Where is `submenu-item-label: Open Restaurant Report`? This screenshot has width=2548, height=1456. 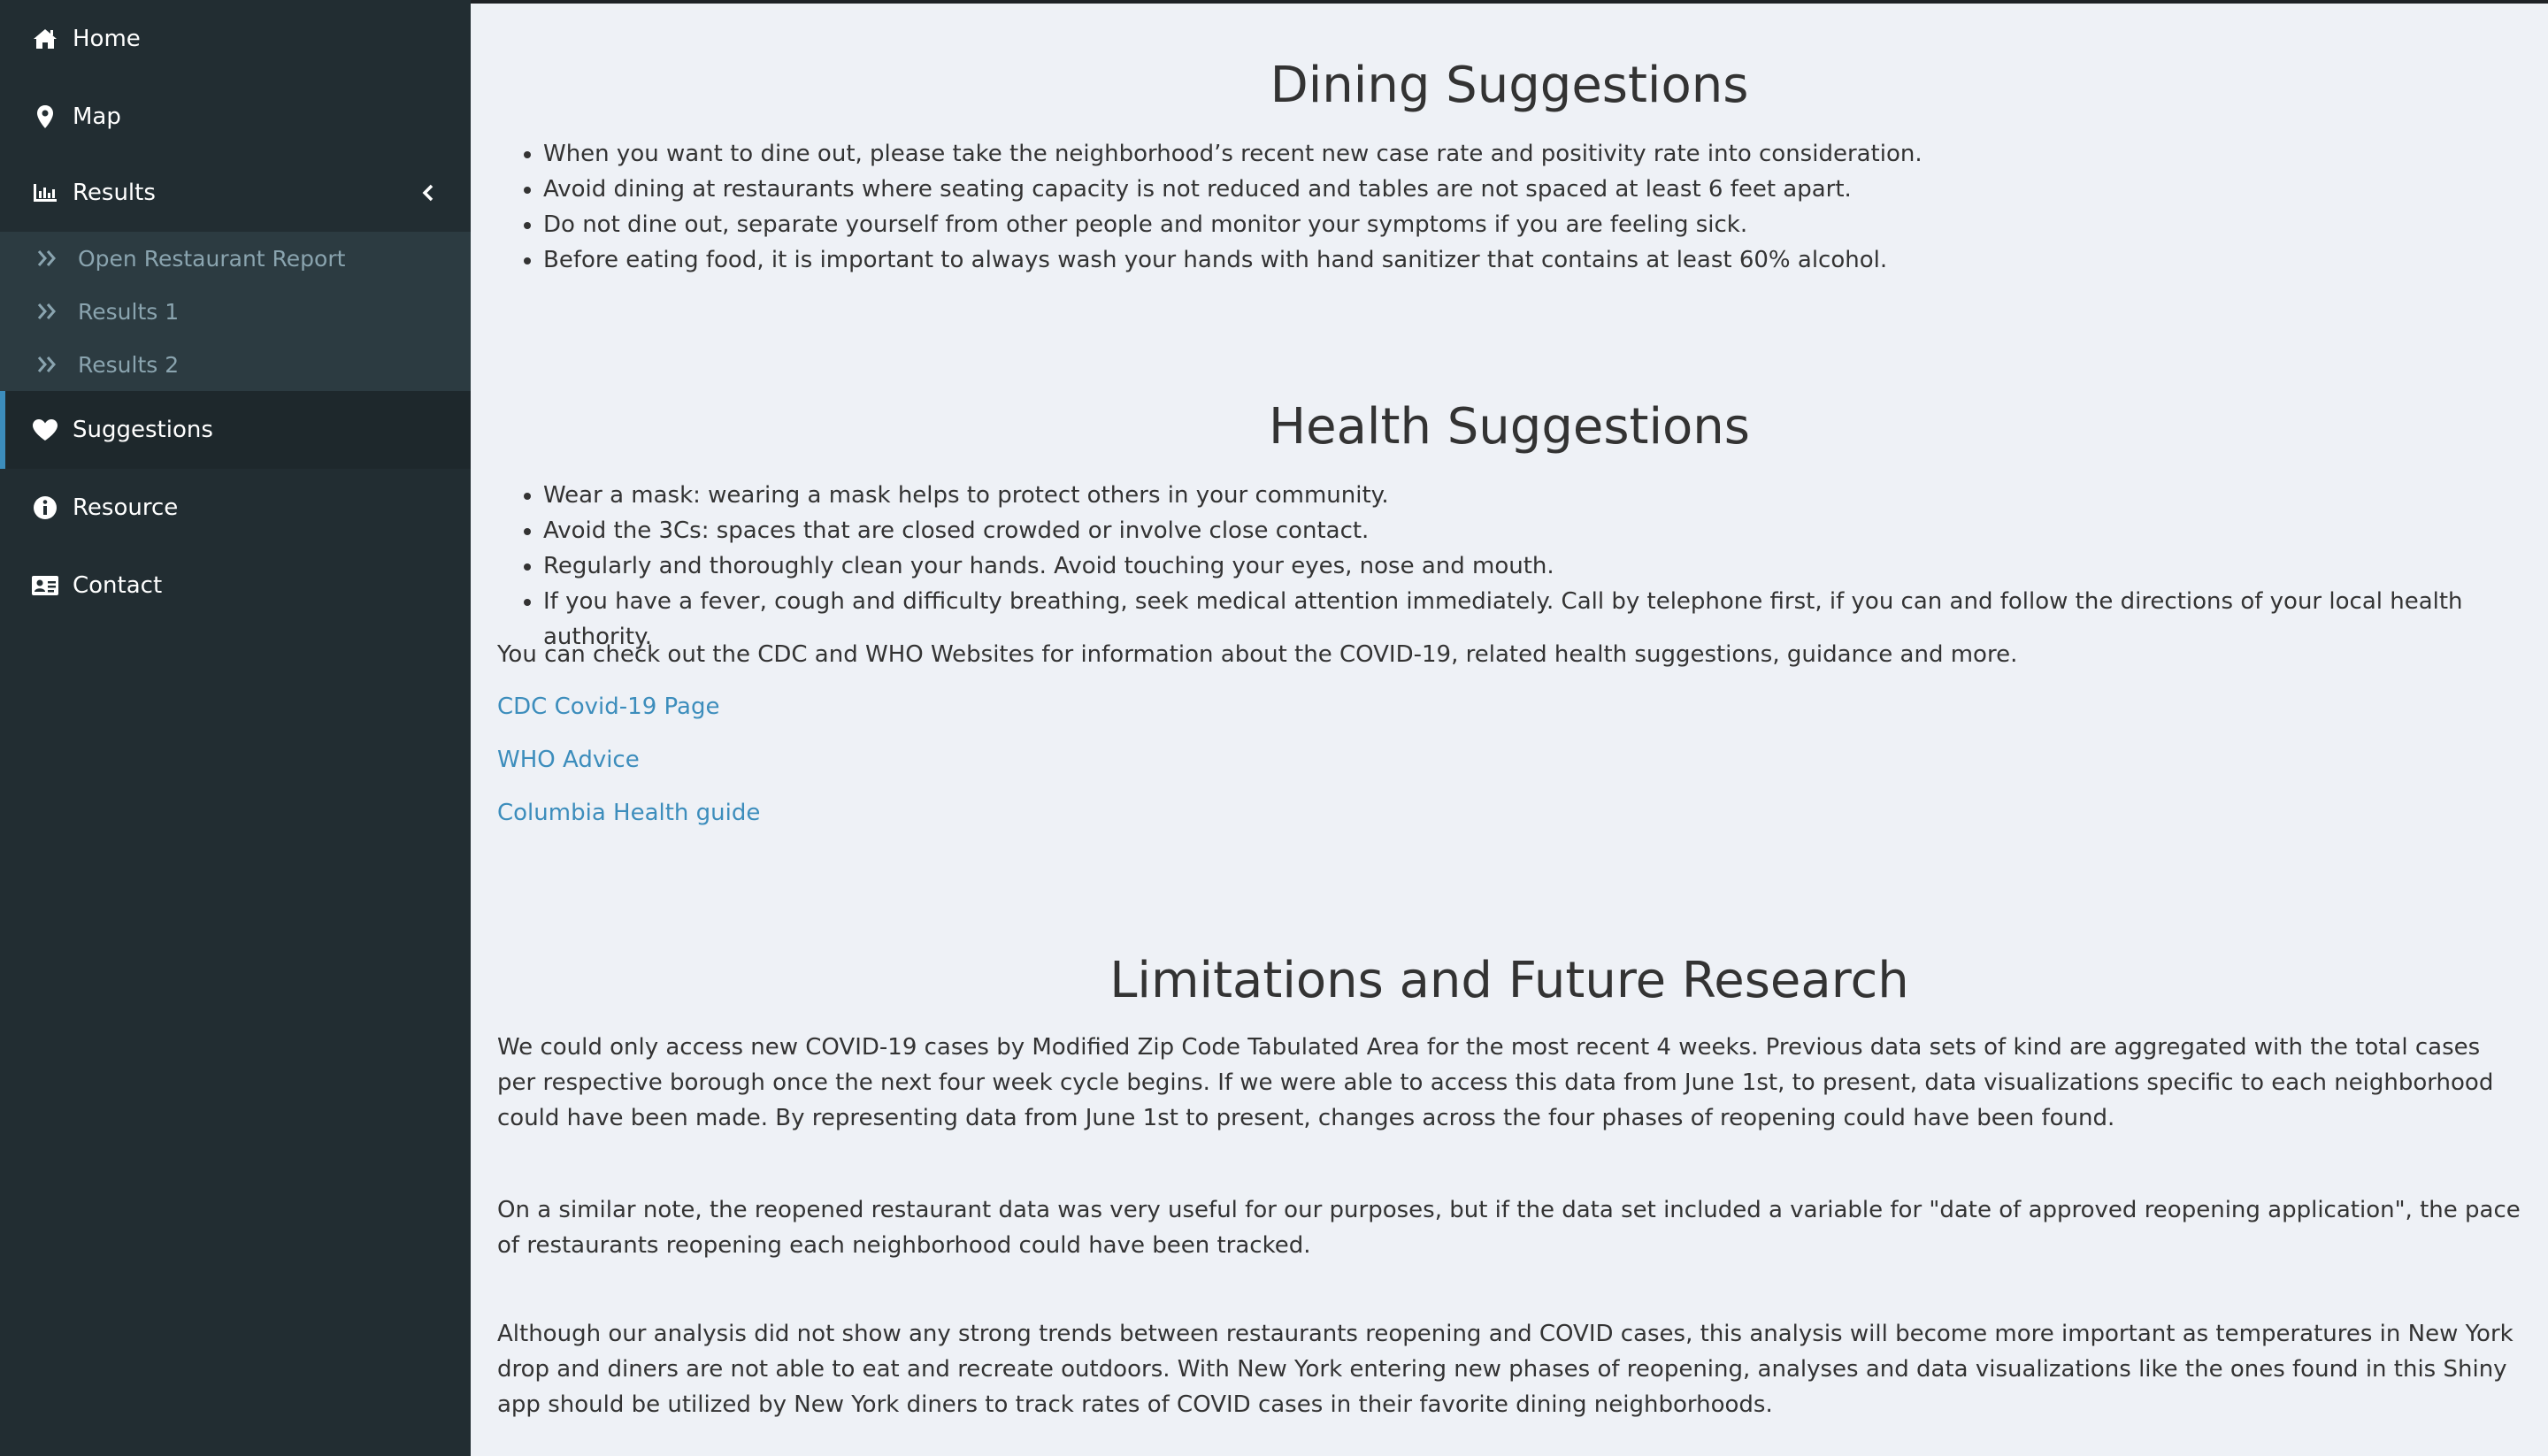 submenu-item-label: Open Restaurant Report is located at coordinates (212, 258).